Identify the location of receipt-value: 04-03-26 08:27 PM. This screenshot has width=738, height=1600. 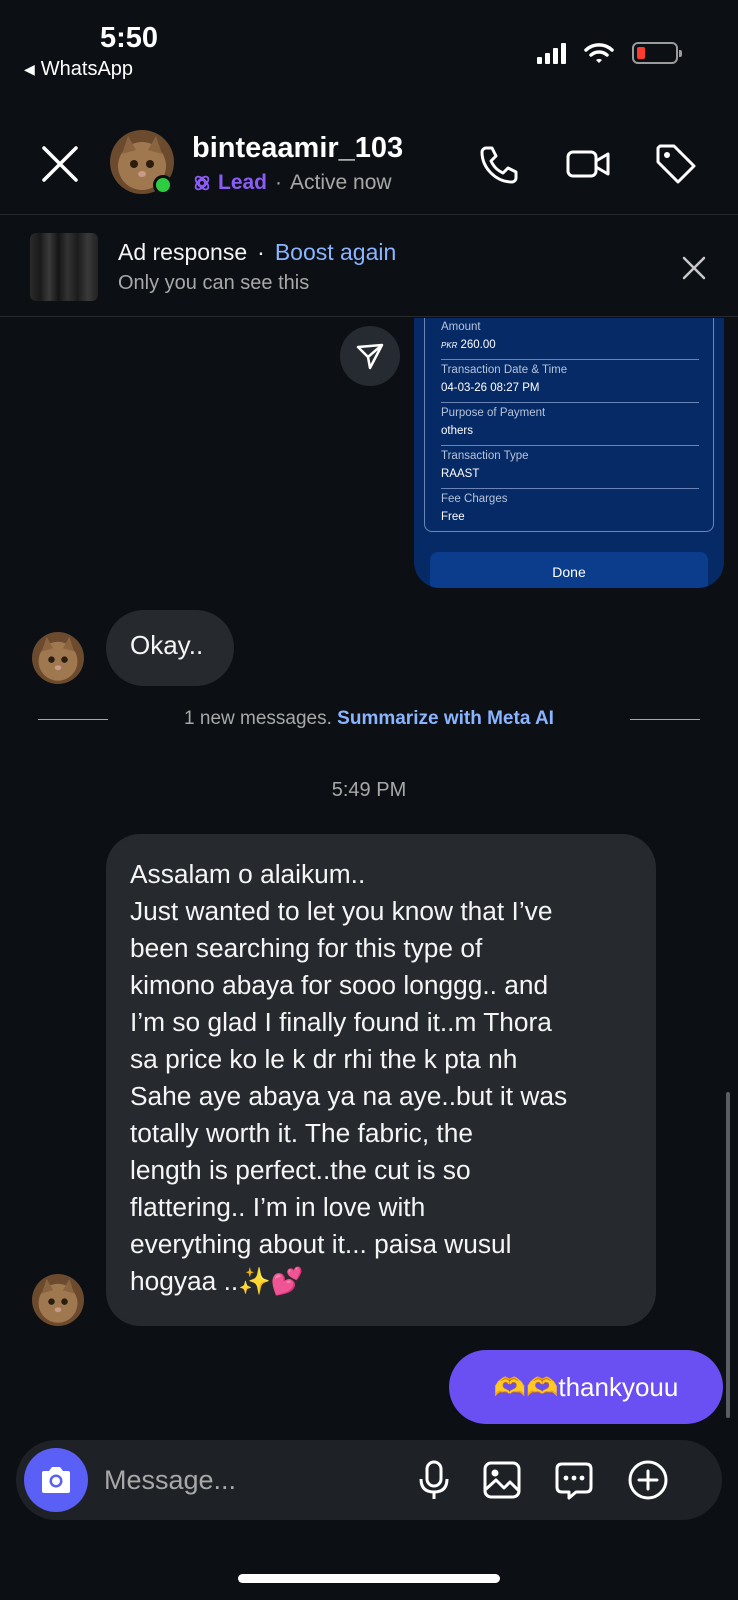
(490, 388).